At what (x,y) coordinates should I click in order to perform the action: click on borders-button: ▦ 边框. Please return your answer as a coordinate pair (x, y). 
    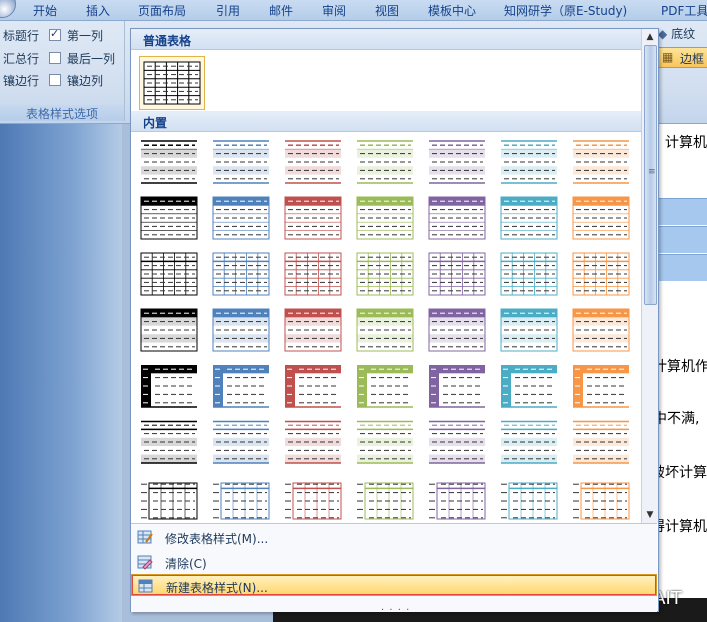
    Looking at the image, I should click on (682, 57).